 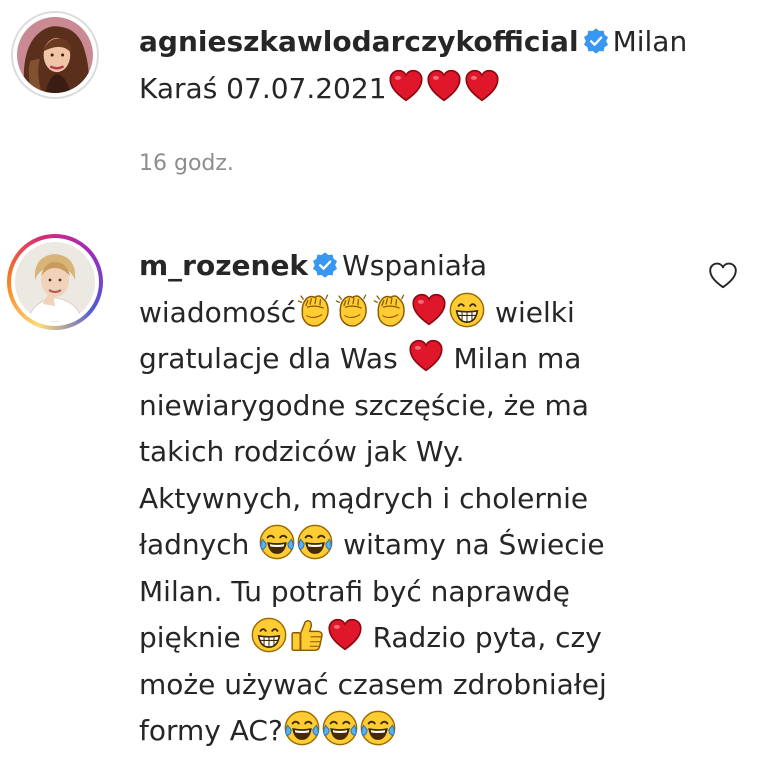 I want to click on comment-text: niewiarygodne szczęście, że ma, so click(x=364, y=405).